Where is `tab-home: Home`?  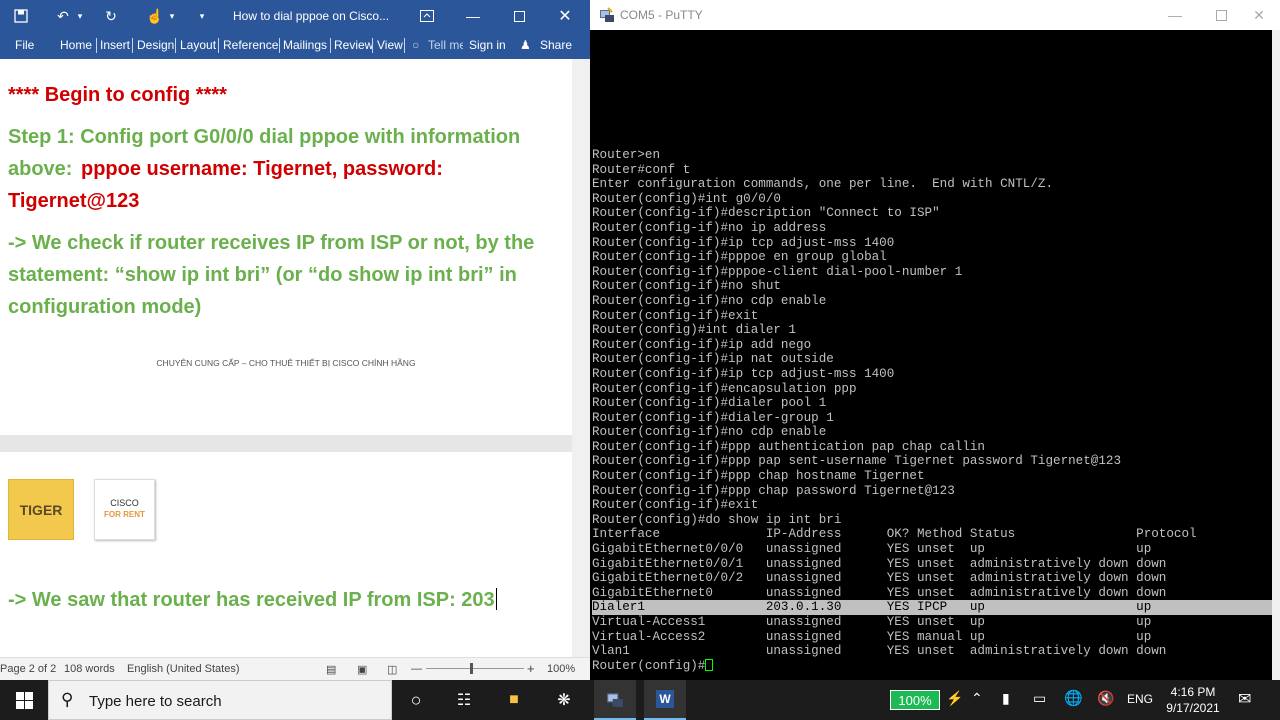 tab-home: Home is located at coordinates (76, 45).